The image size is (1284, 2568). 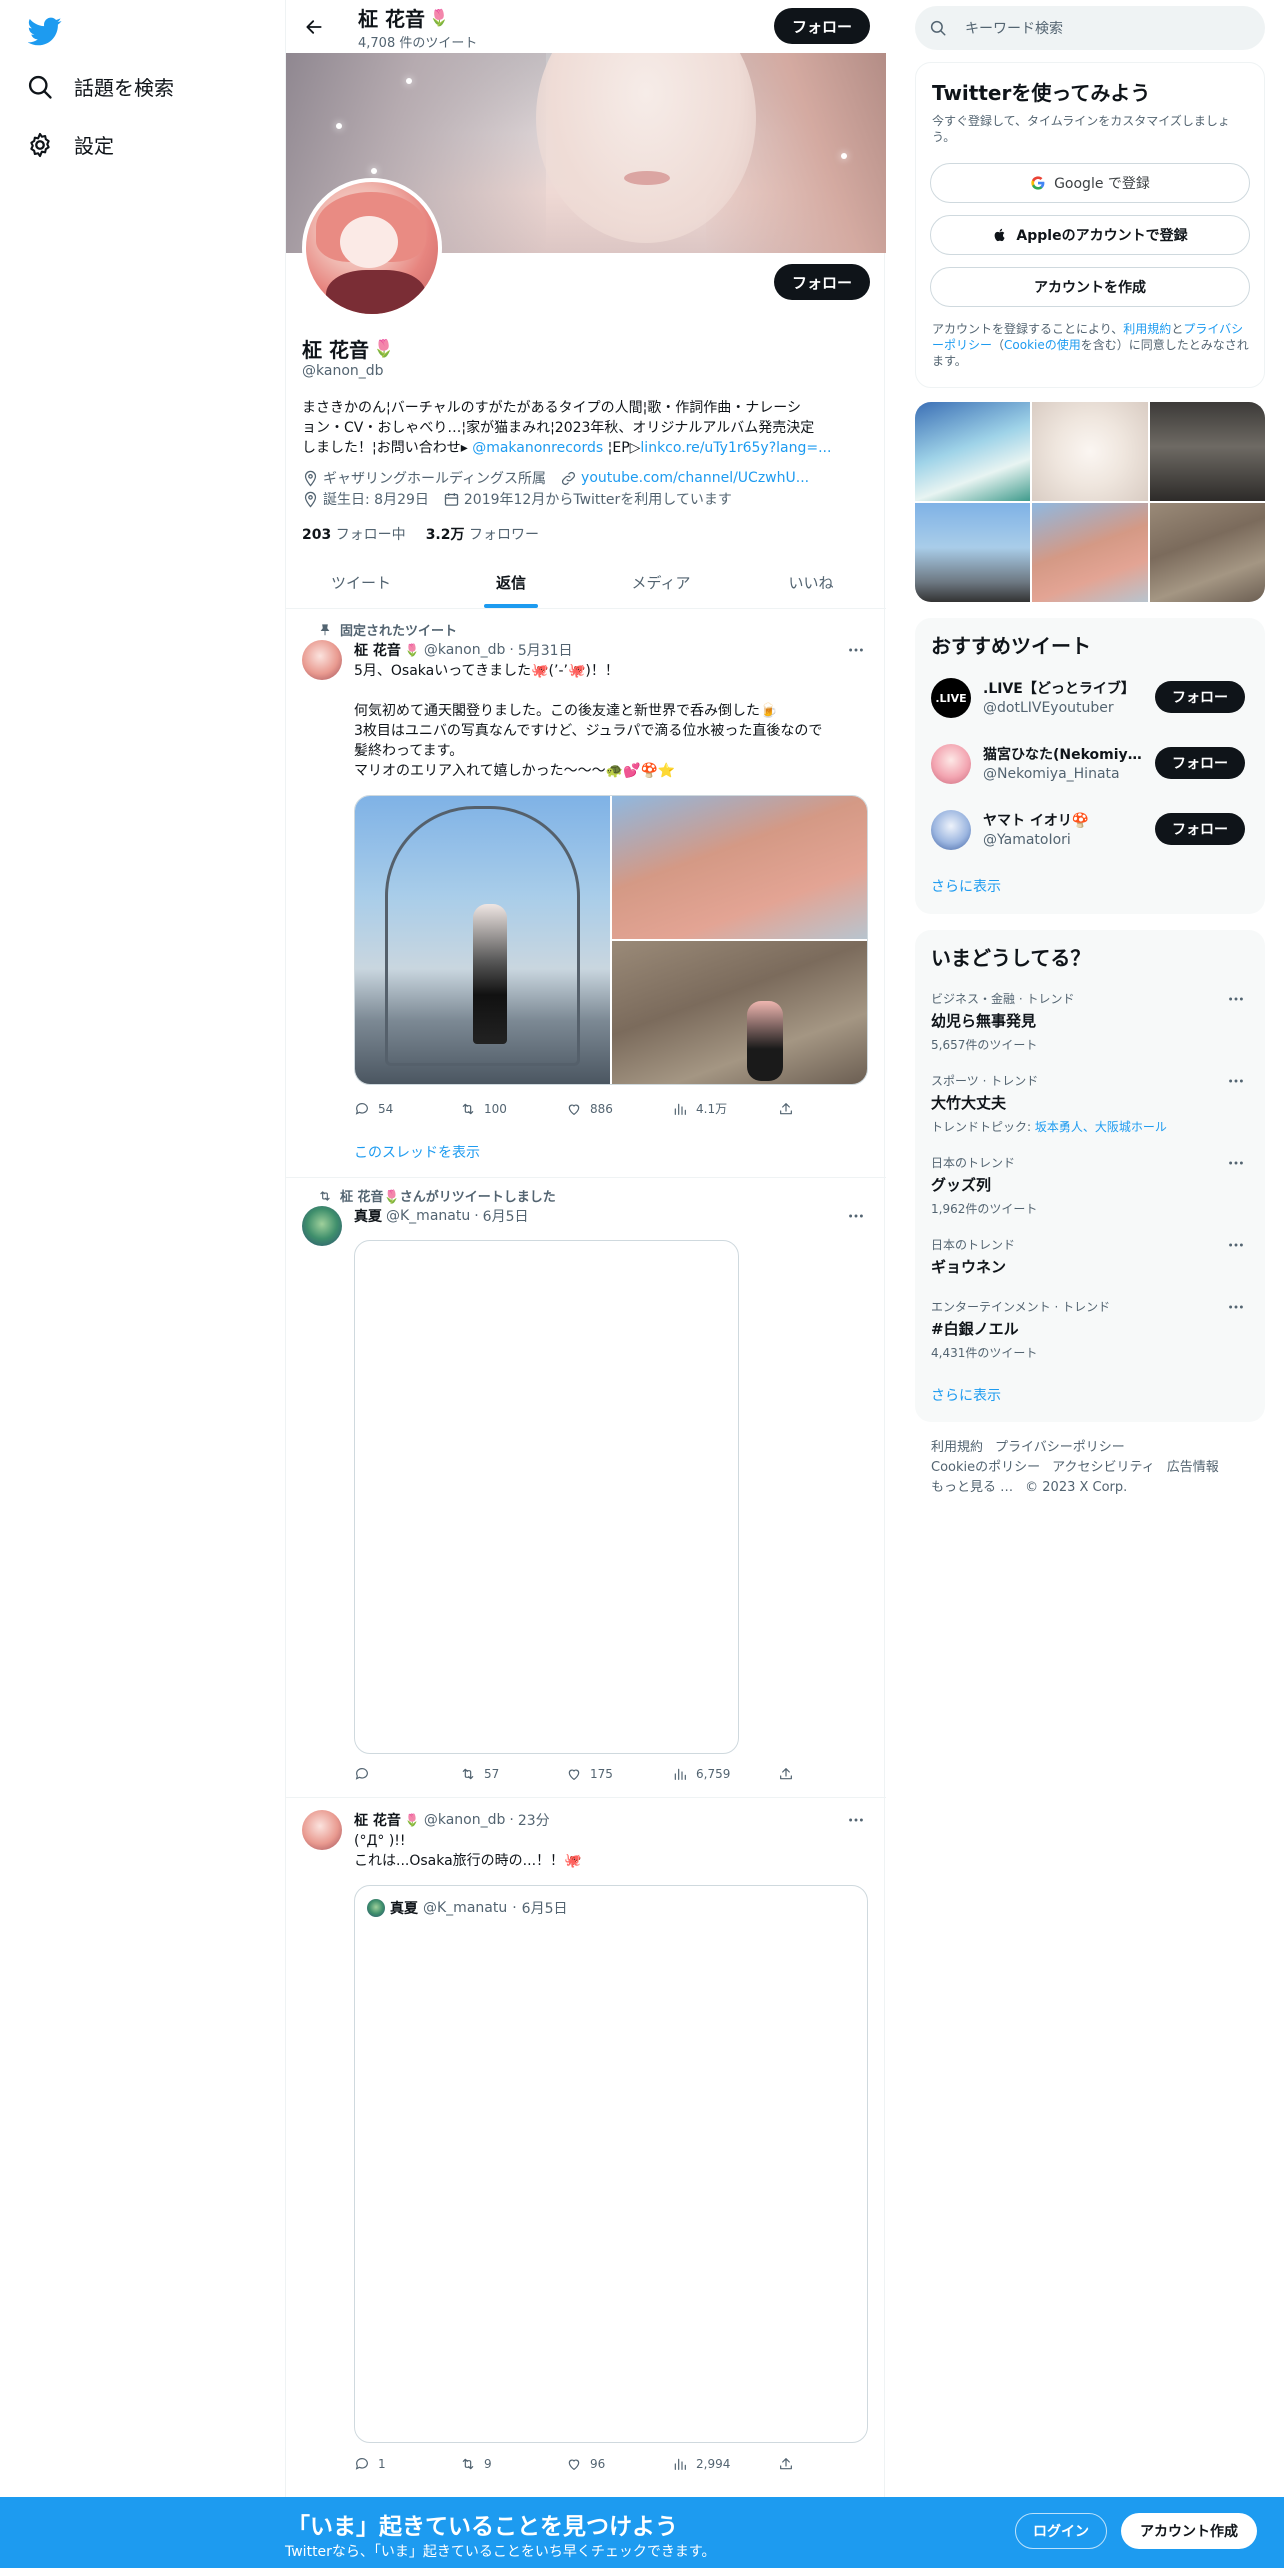 What do you see at coordinates (1090, 1103) in the screenshot?
I see `trend-item: スポーツ · トレンド 大竹大丈夫 トレンドトピック: 坂本勇人、大阪城ホール` at bounding box center [1090, 1103].